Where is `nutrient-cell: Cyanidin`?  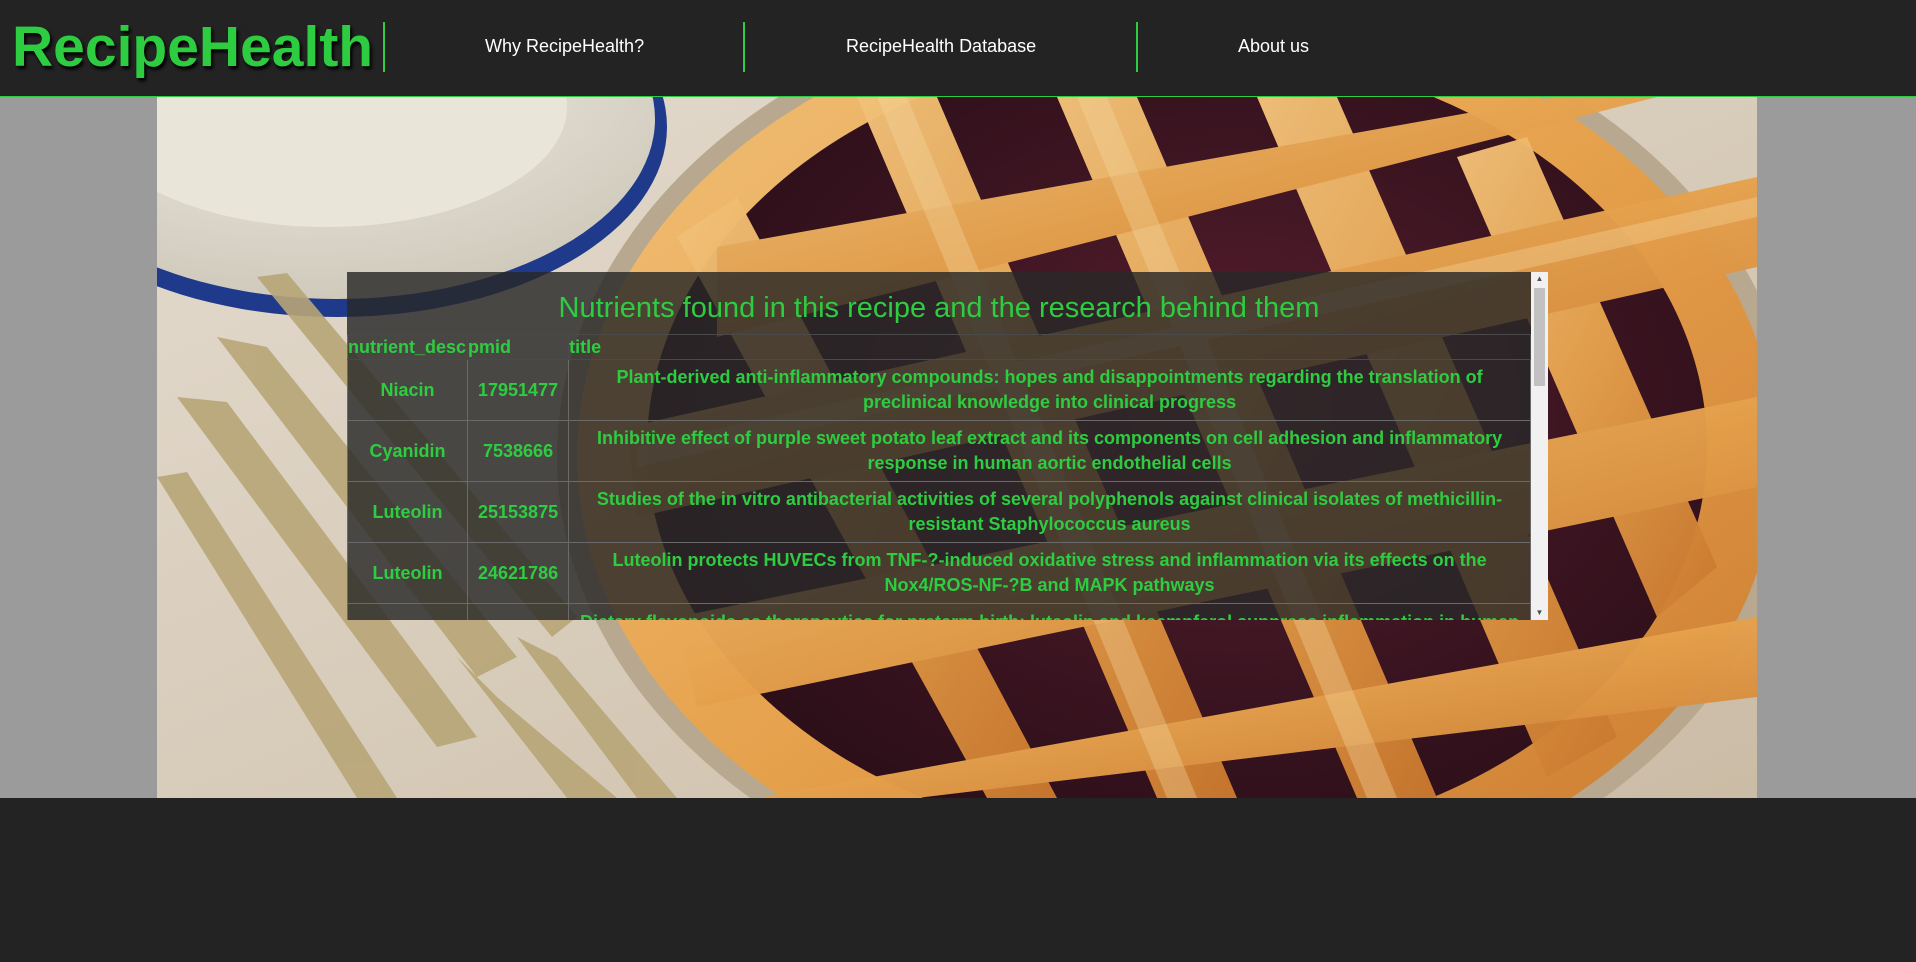
nutrient-cell: Cyanidin is located at coordinates (407, 451).